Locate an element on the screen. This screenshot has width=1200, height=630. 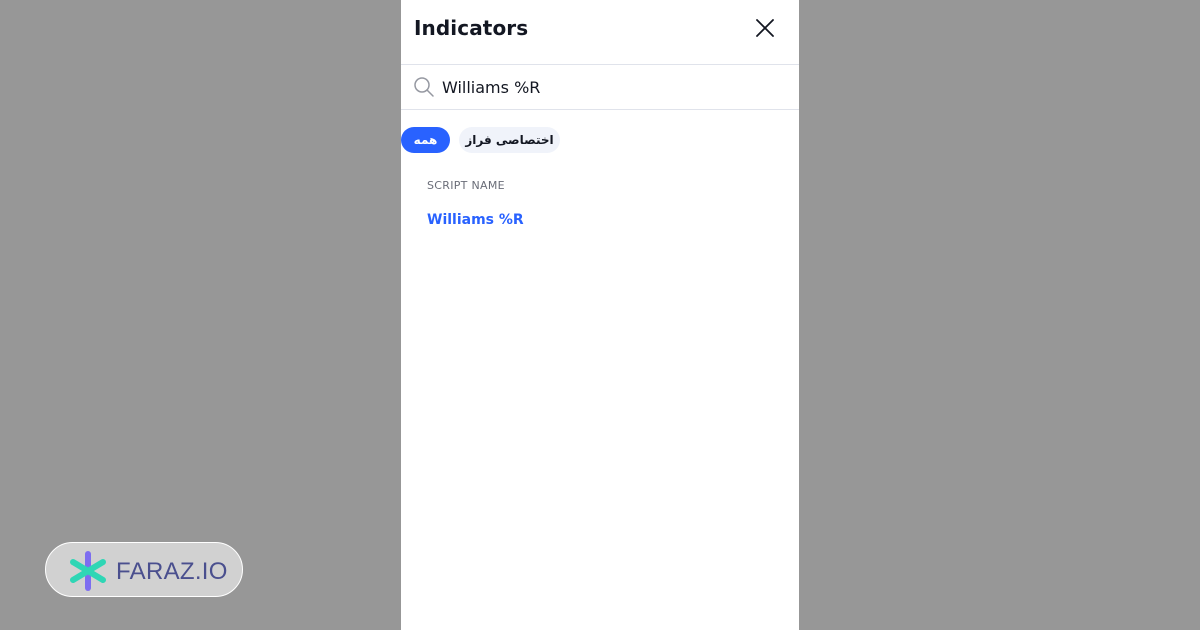
dialog-title: Indicators is located at coordinates (471, 28).